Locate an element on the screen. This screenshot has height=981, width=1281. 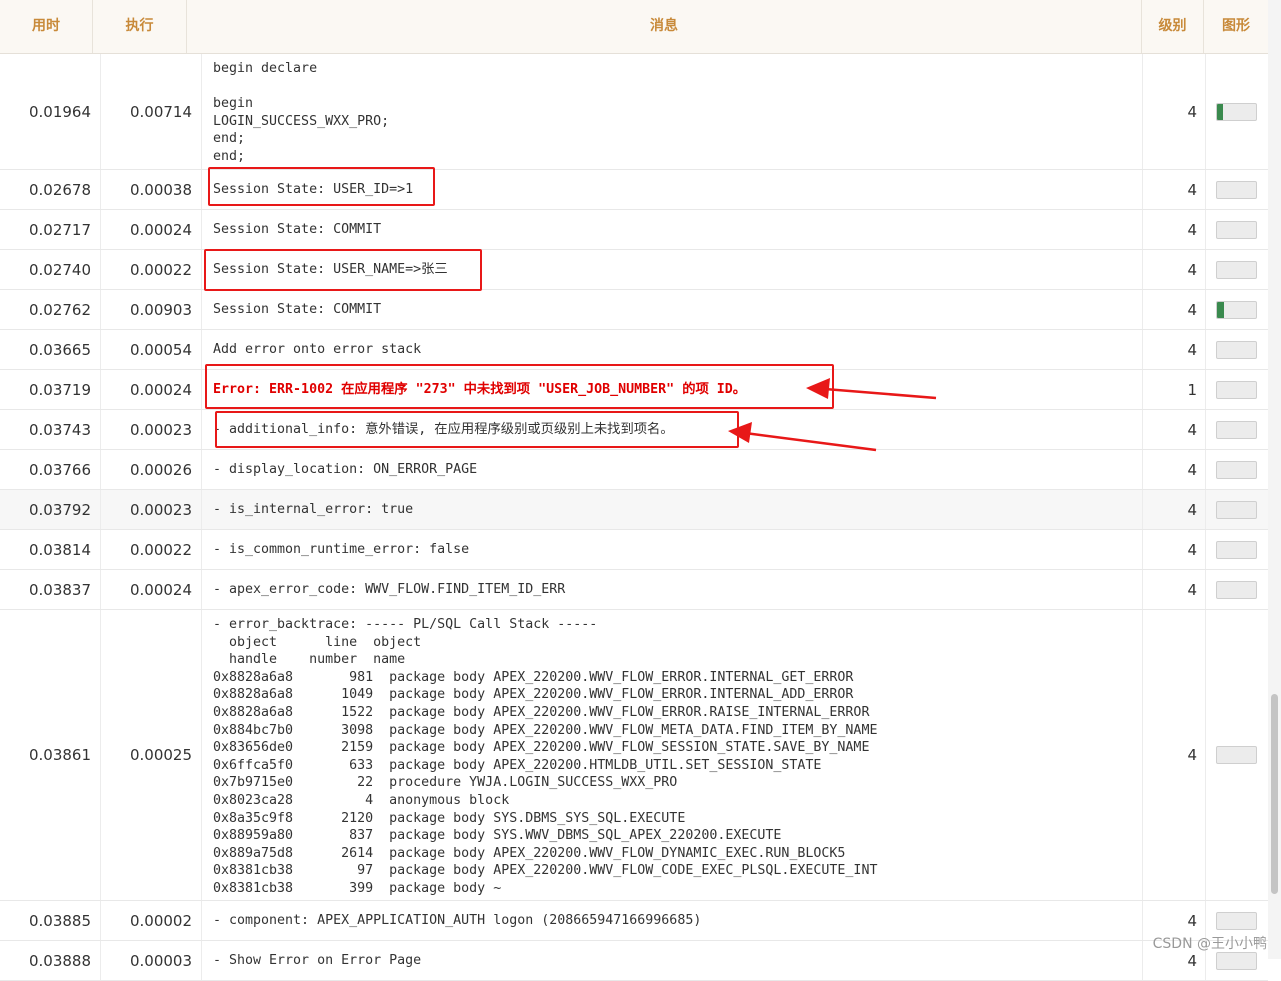
annotation-arrows is located at coordinates (832, 415).